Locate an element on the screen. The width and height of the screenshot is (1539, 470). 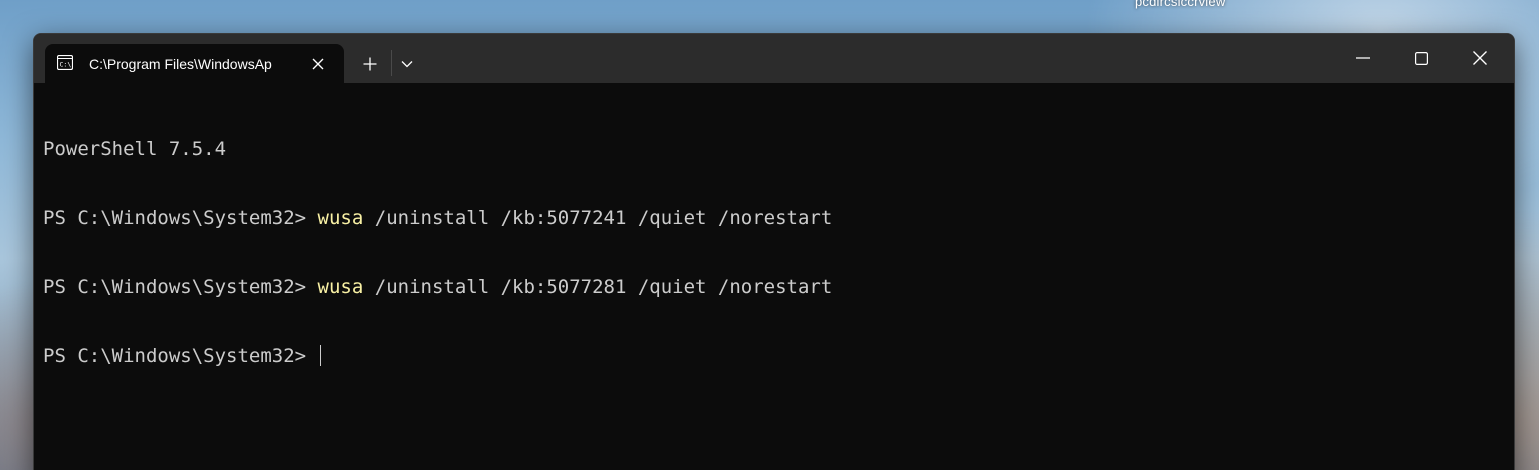
cmd-icon: C:\ is located at coordinates (65, 62).